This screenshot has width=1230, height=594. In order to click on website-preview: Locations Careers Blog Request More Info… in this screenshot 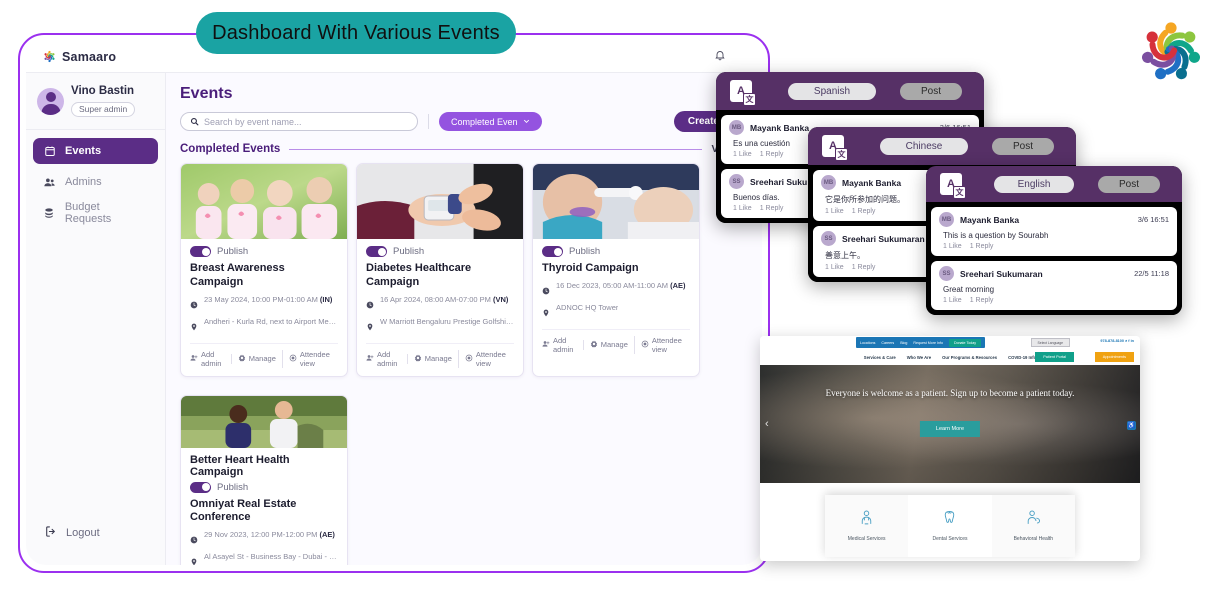, I will do `click(950, 448)`.